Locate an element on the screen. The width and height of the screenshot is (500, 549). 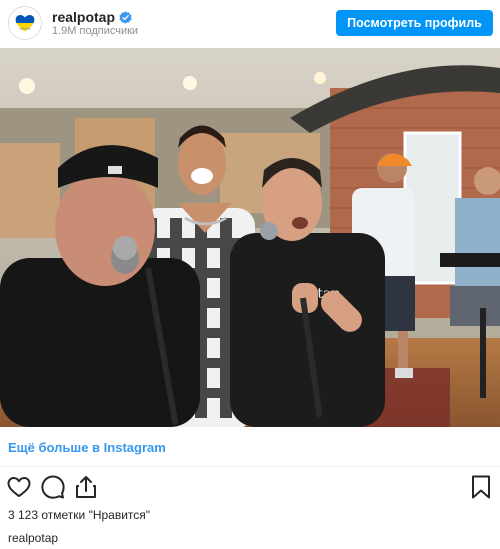
avatar-heart-icon is located at coordinates (25, 23).